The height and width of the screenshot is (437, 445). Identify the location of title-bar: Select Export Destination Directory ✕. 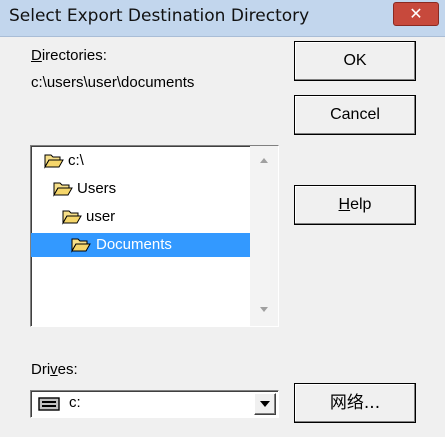
(222, 18).